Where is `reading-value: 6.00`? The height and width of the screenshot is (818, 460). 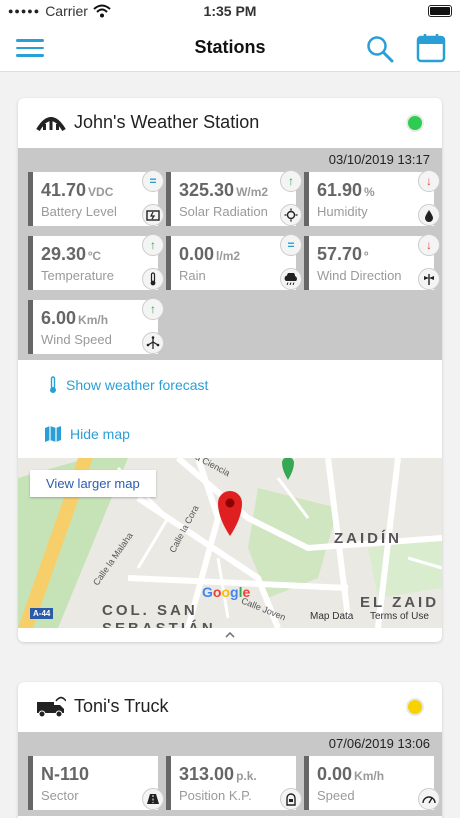
reading-value: 6.00 is located at coordinates (59, 318).